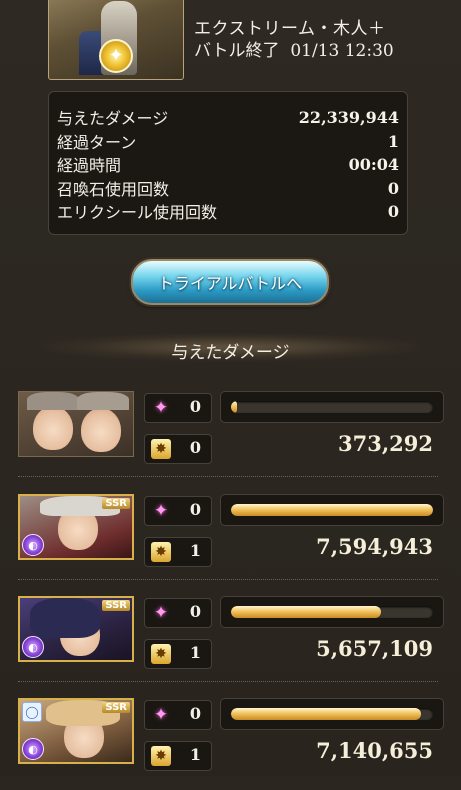 The height and width of the screenshot is (790, 461). What do you see at coordinates (76, 731) in the screenshot?
I see `character-portrait: SSR ◯ ◐` at bounding box center [76, 731].